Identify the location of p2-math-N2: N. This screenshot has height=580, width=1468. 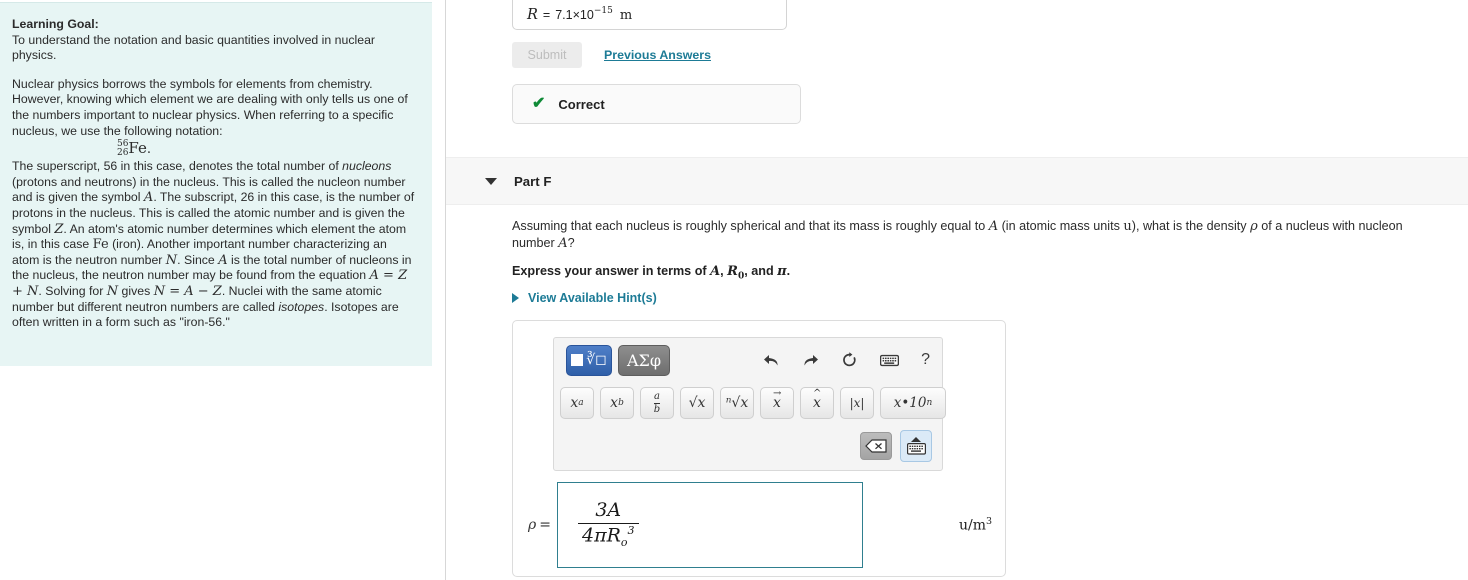
(112, 291).